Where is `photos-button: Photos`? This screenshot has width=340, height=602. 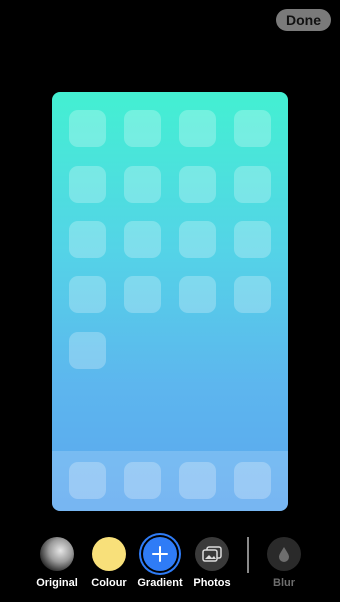
photos-button: Photos is located at coordinates (212, 563).